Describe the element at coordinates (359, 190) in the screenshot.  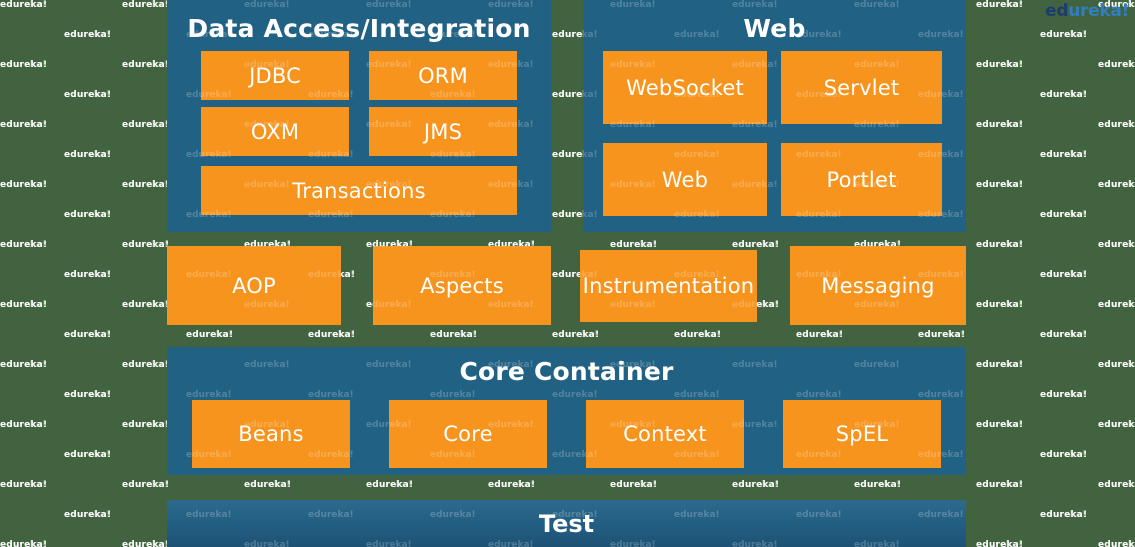
I see `module-transactions: Transactions` at that location.